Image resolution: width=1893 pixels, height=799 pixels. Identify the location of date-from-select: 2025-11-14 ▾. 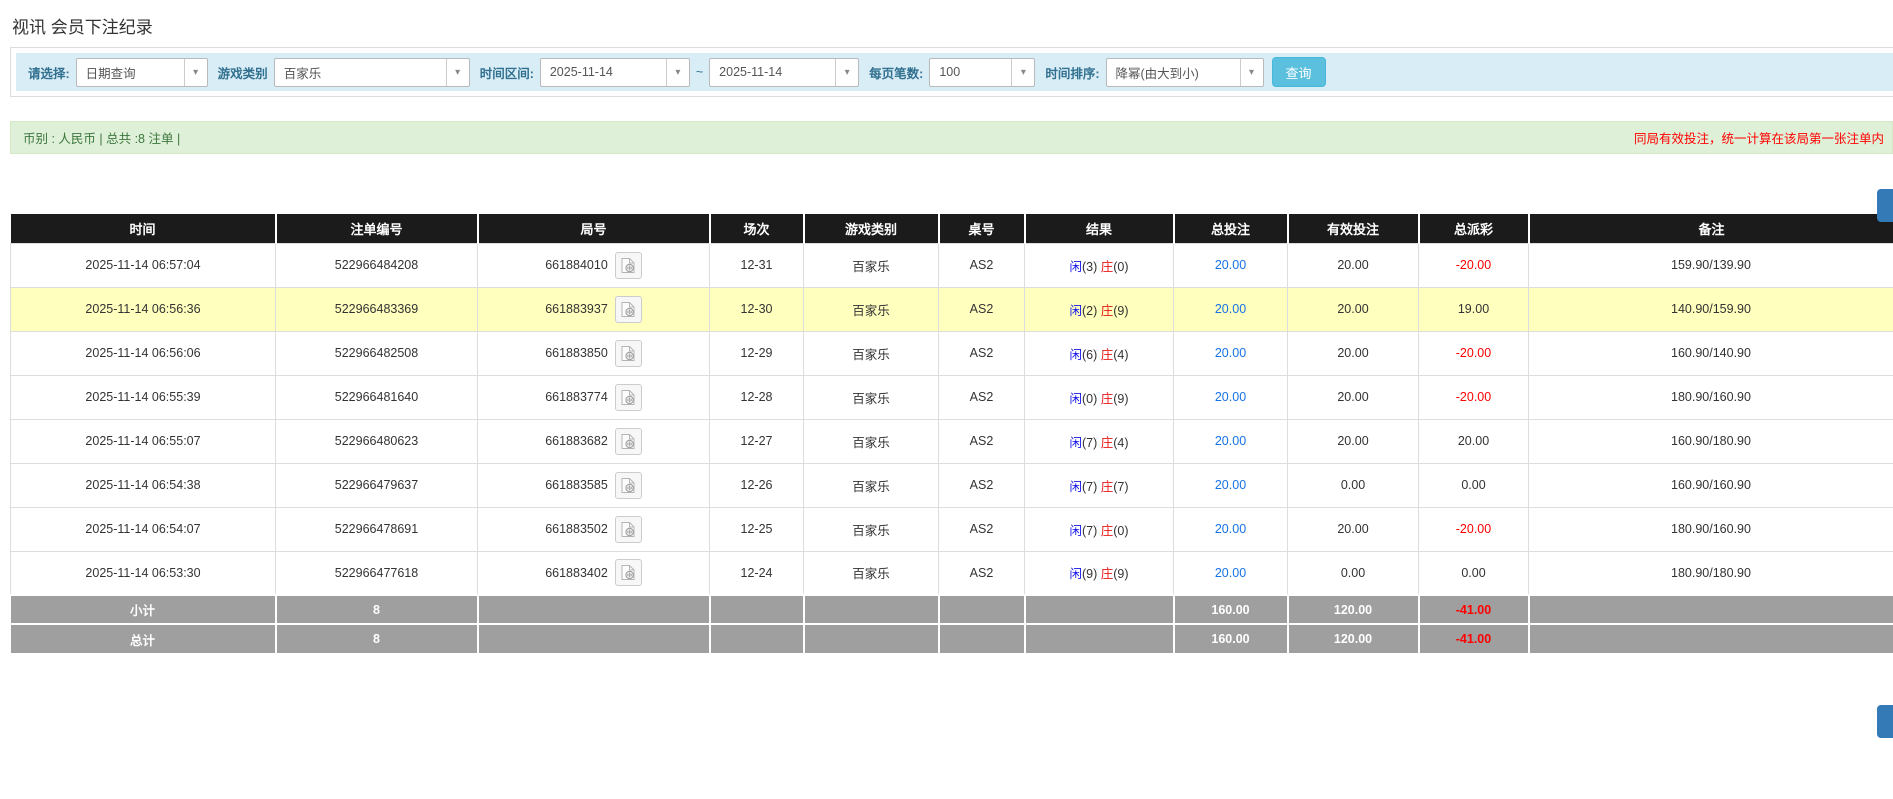
(615, 72).